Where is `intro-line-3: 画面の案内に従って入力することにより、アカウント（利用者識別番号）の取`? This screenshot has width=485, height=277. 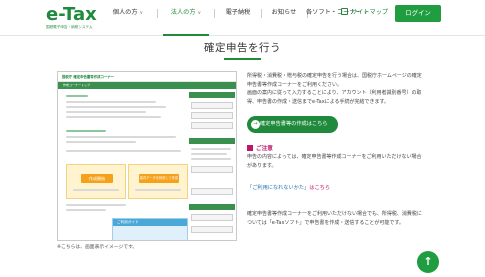 intro-line-3: 画面の案内に従って入力することにより、アカウント（利用者識別番号）の取 is located at coordinates (334, 93).